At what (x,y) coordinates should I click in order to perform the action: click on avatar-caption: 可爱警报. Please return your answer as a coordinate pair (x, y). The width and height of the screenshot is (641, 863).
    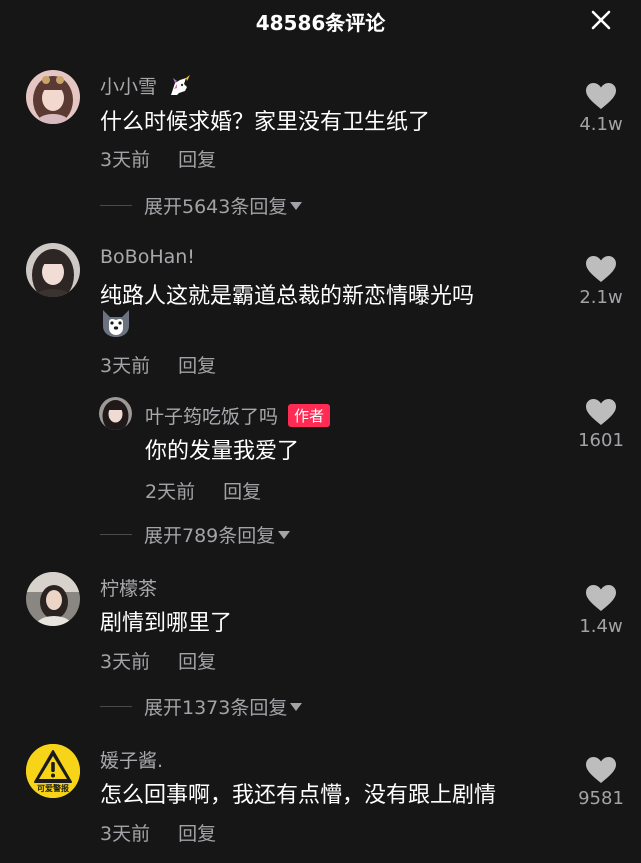
    Looking at the image, I should click on (53, 788).